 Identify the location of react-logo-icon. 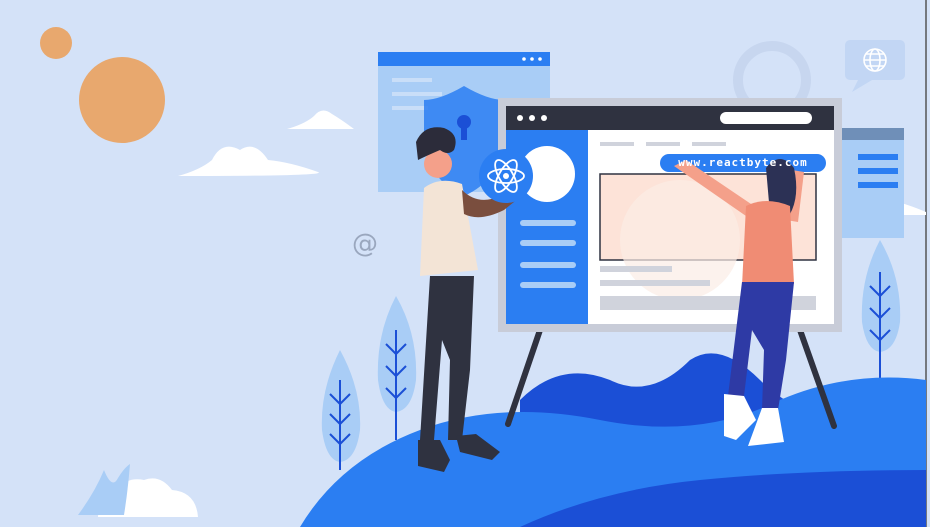
(506, 176).